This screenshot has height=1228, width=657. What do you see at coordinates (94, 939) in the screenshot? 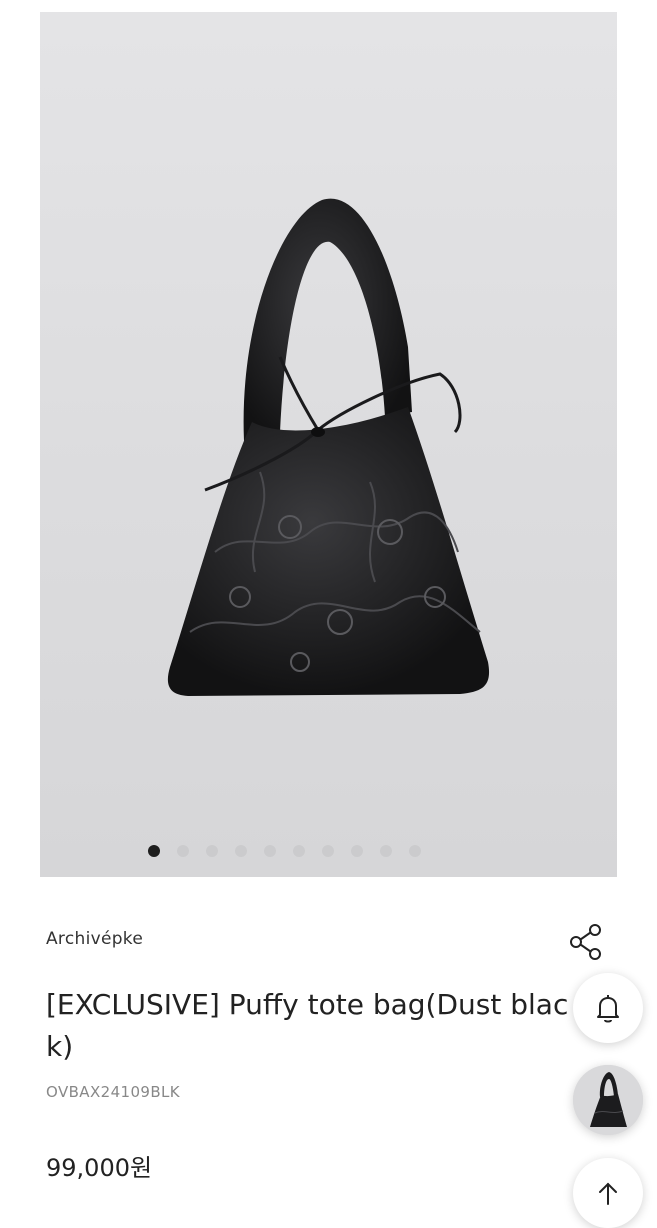
I see `brand-name: Archivépke` at bounding box center [94, 939].